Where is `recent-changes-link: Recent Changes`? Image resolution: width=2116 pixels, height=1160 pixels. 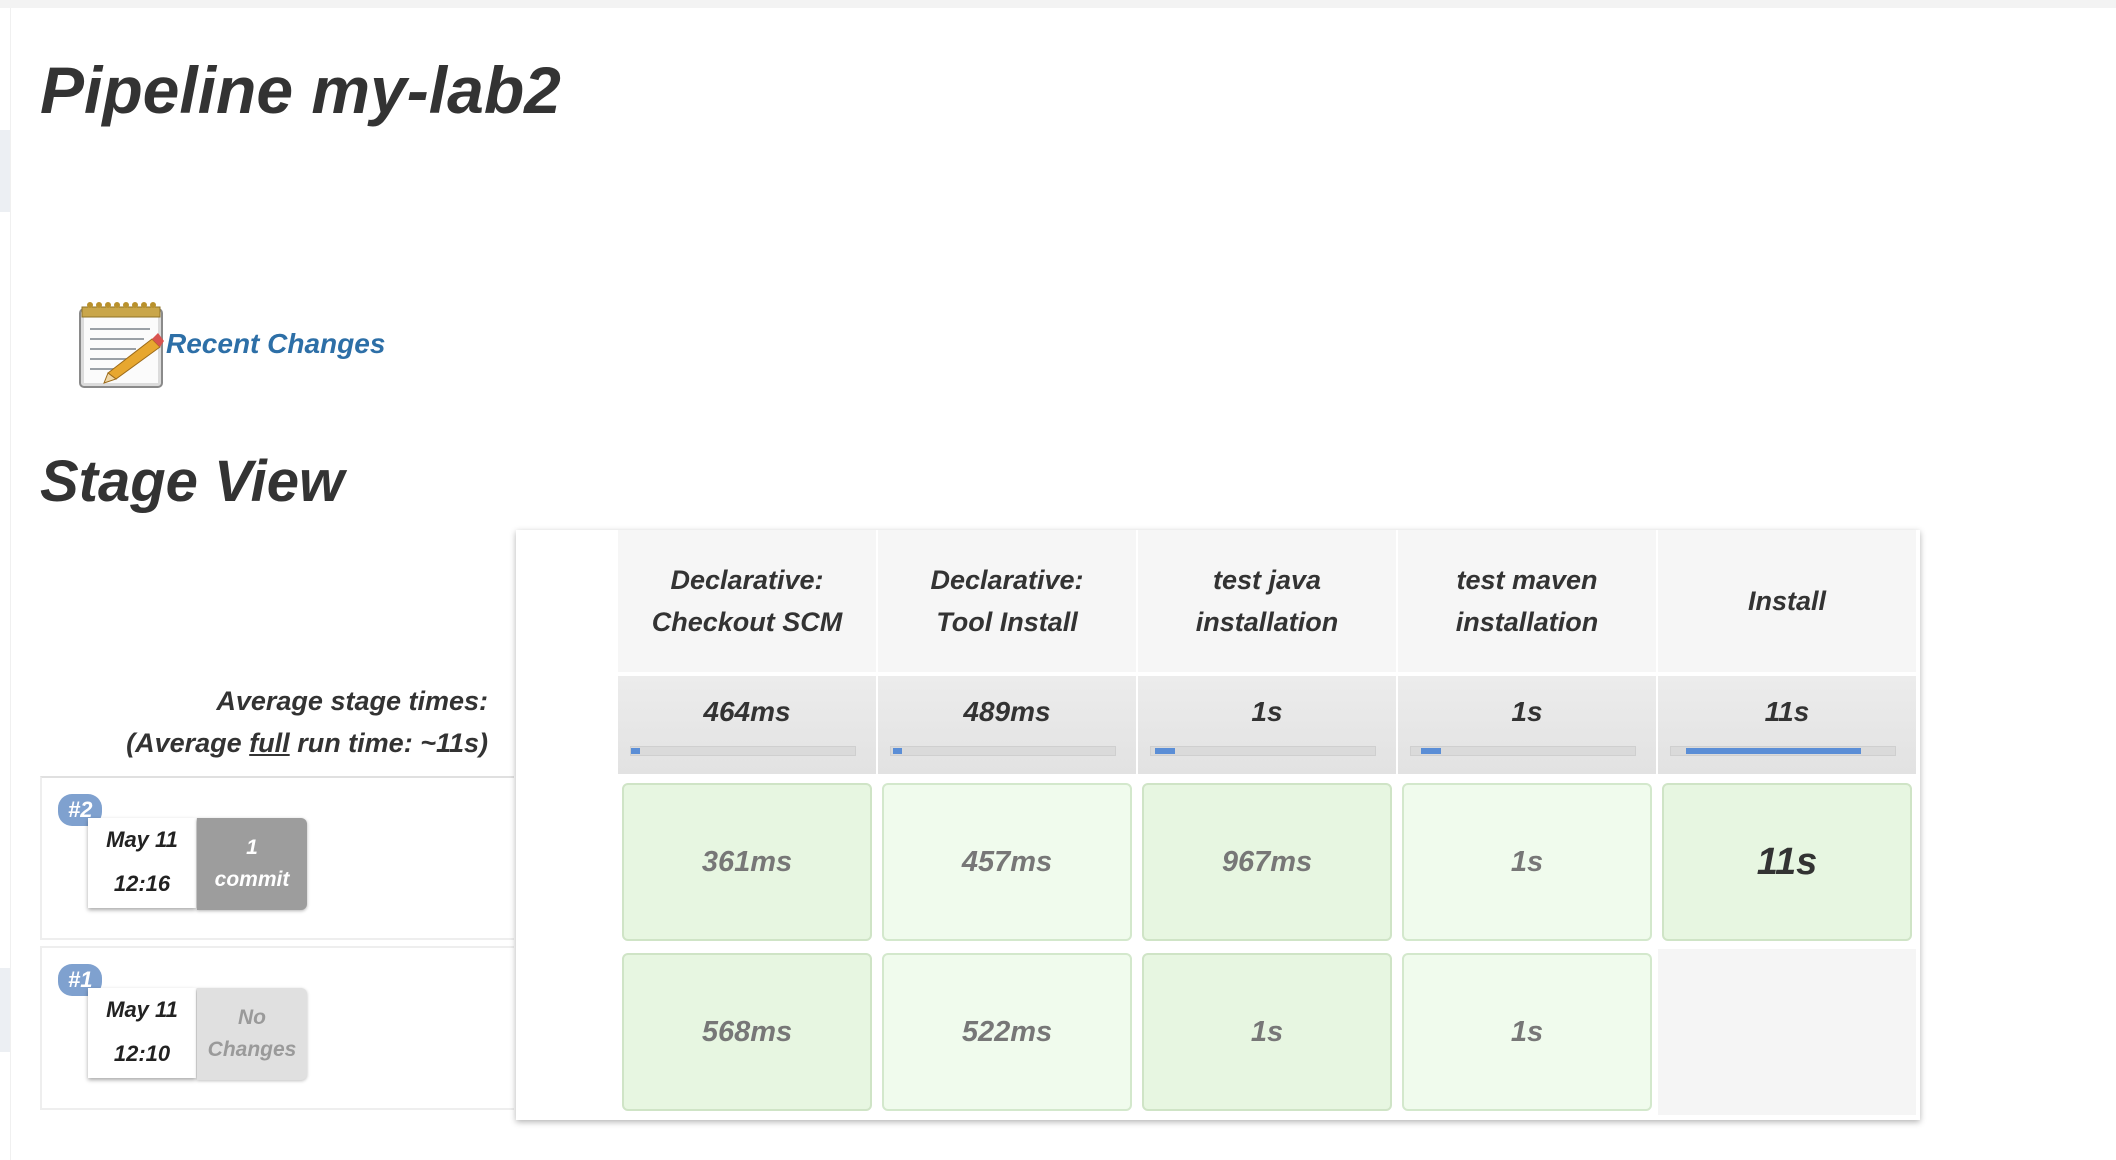 recent-changes-link: Recent Changes is located at coordinates (231, 344).